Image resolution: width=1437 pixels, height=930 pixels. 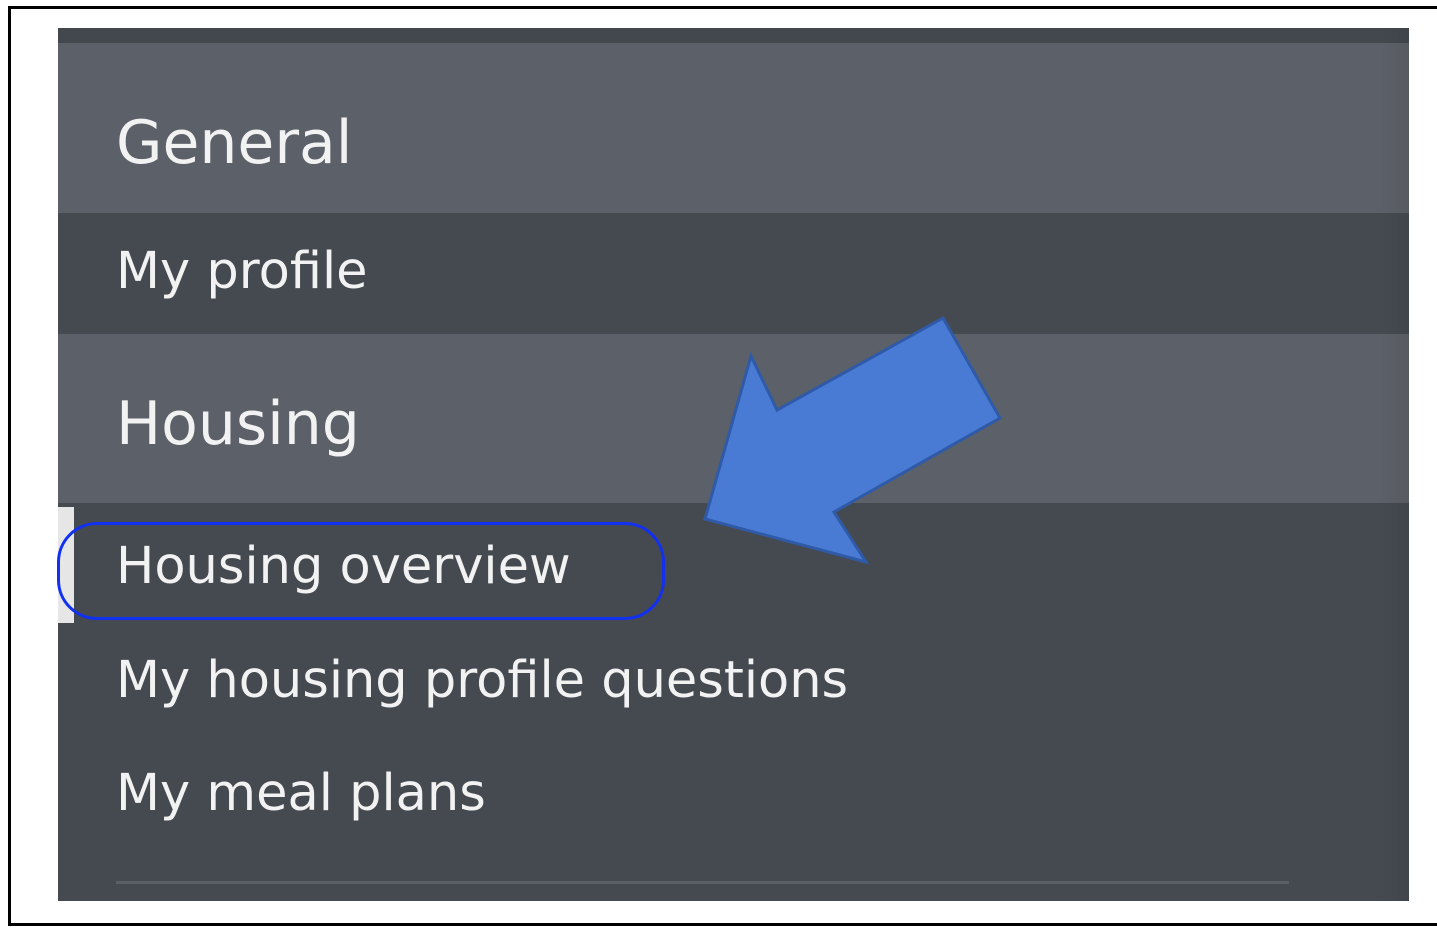 I want to click on divider, so click(x=702, y=882).